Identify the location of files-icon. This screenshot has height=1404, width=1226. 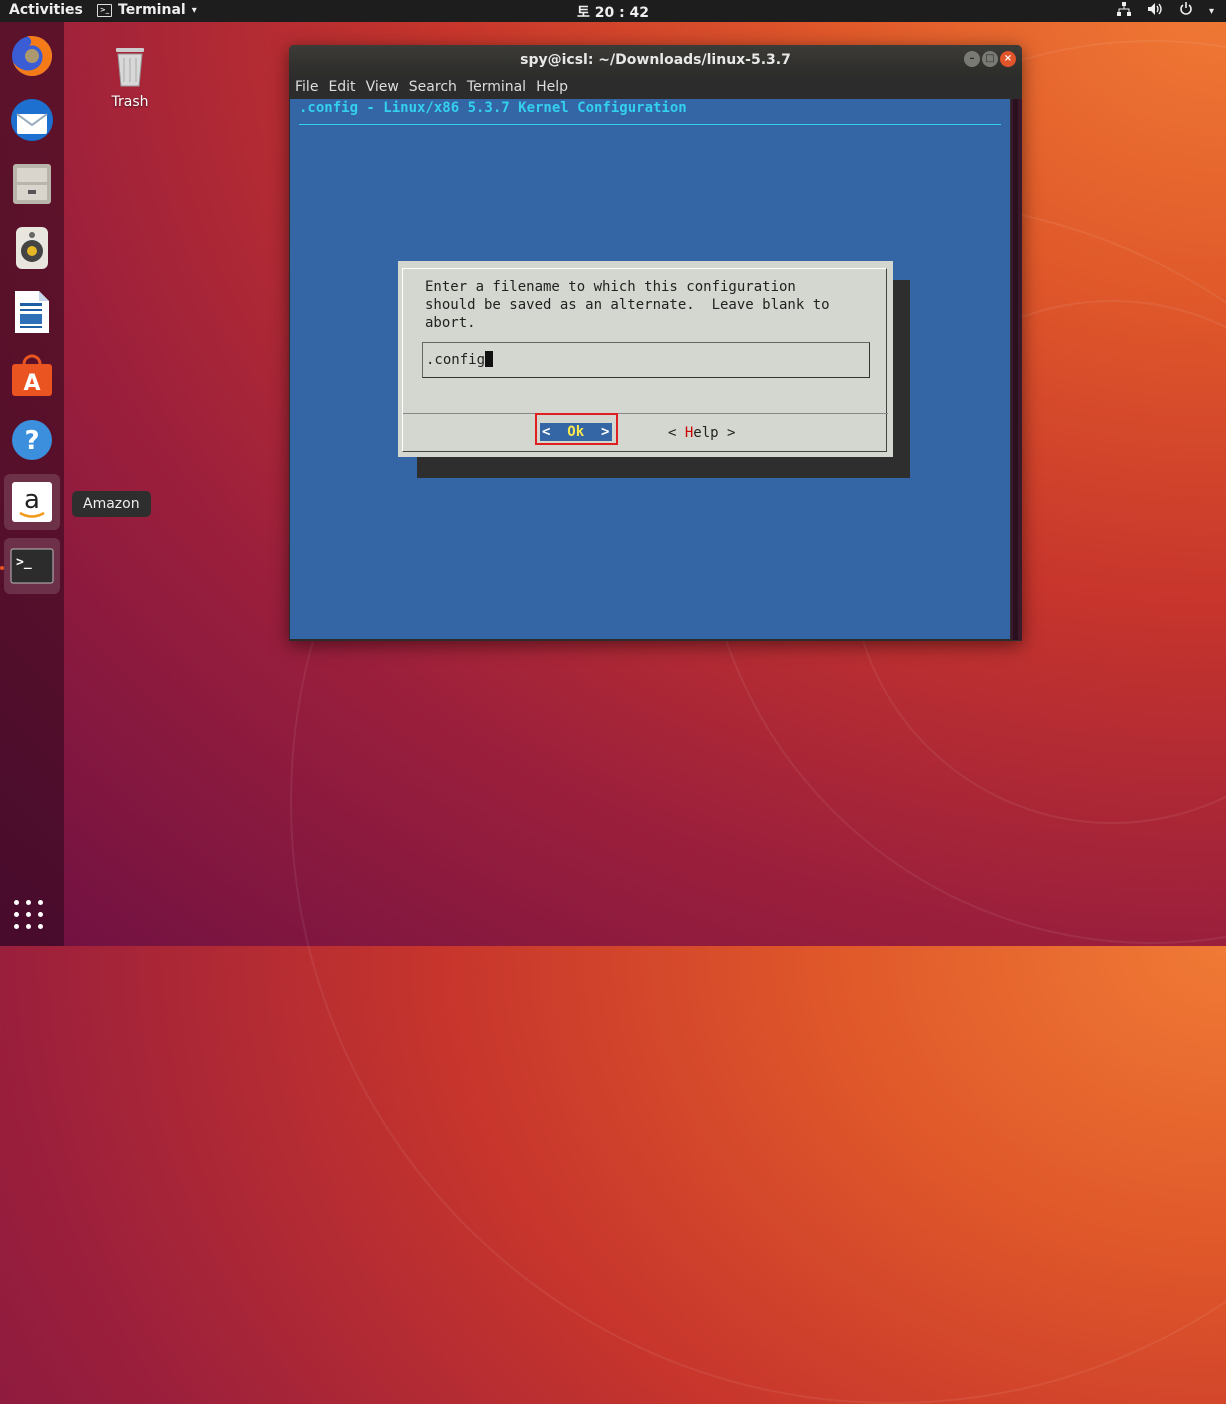
(32, 184).